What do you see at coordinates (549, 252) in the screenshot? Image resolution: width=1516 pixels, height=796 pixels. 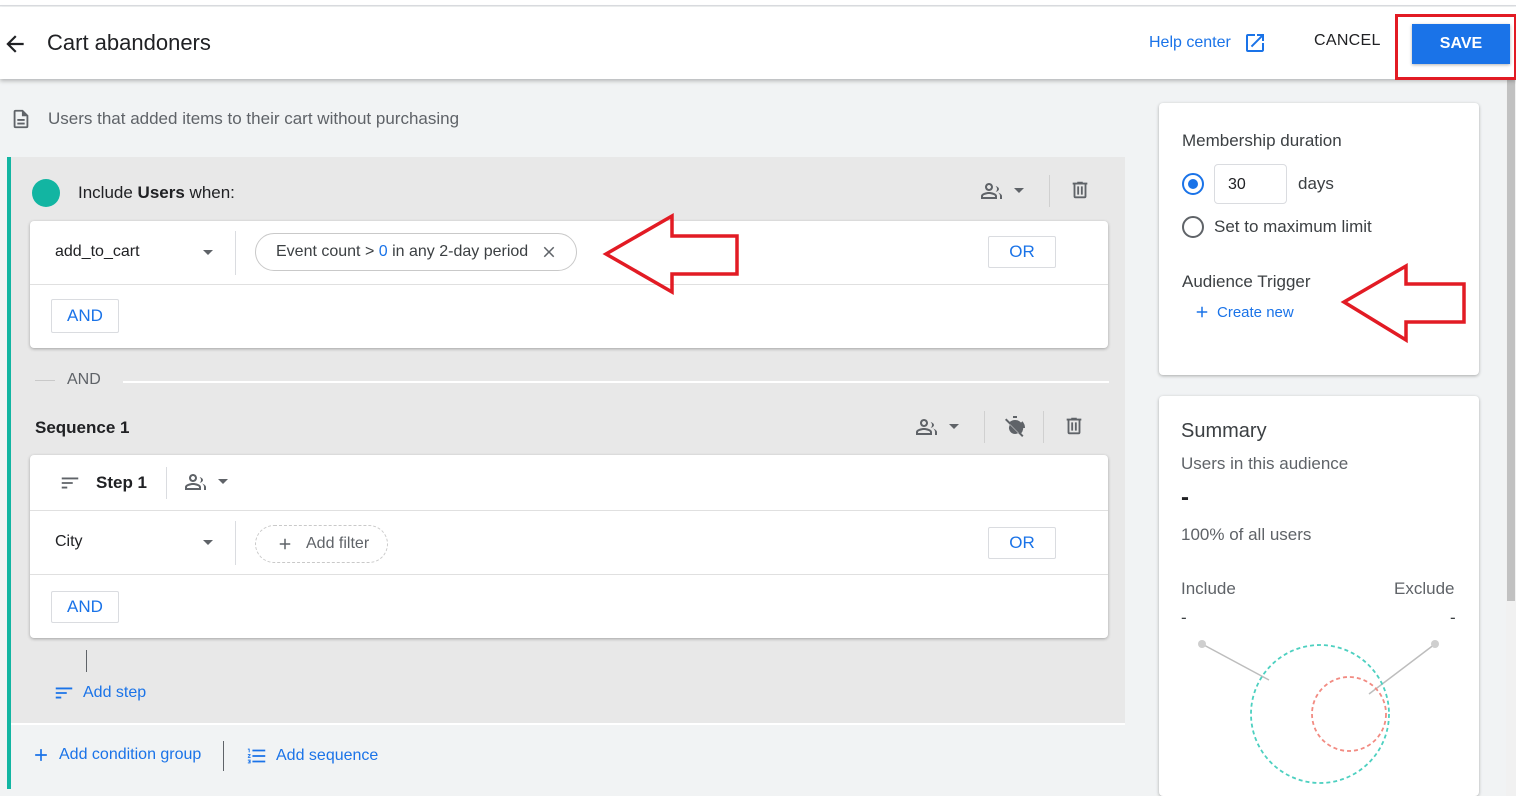 I see `close-icon` at bounding box center [549, 252].